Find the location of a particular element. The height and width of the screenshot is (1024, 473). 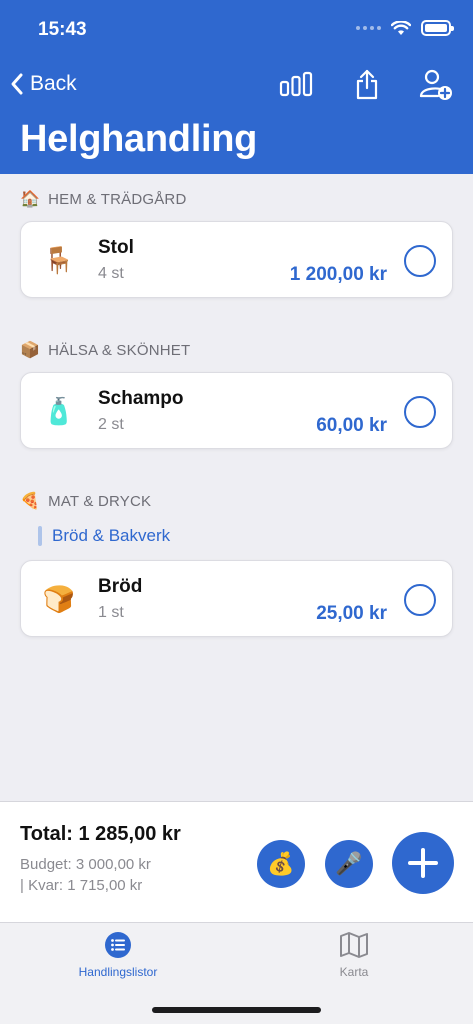

back-label: Back is located at coordinates (53, 83).